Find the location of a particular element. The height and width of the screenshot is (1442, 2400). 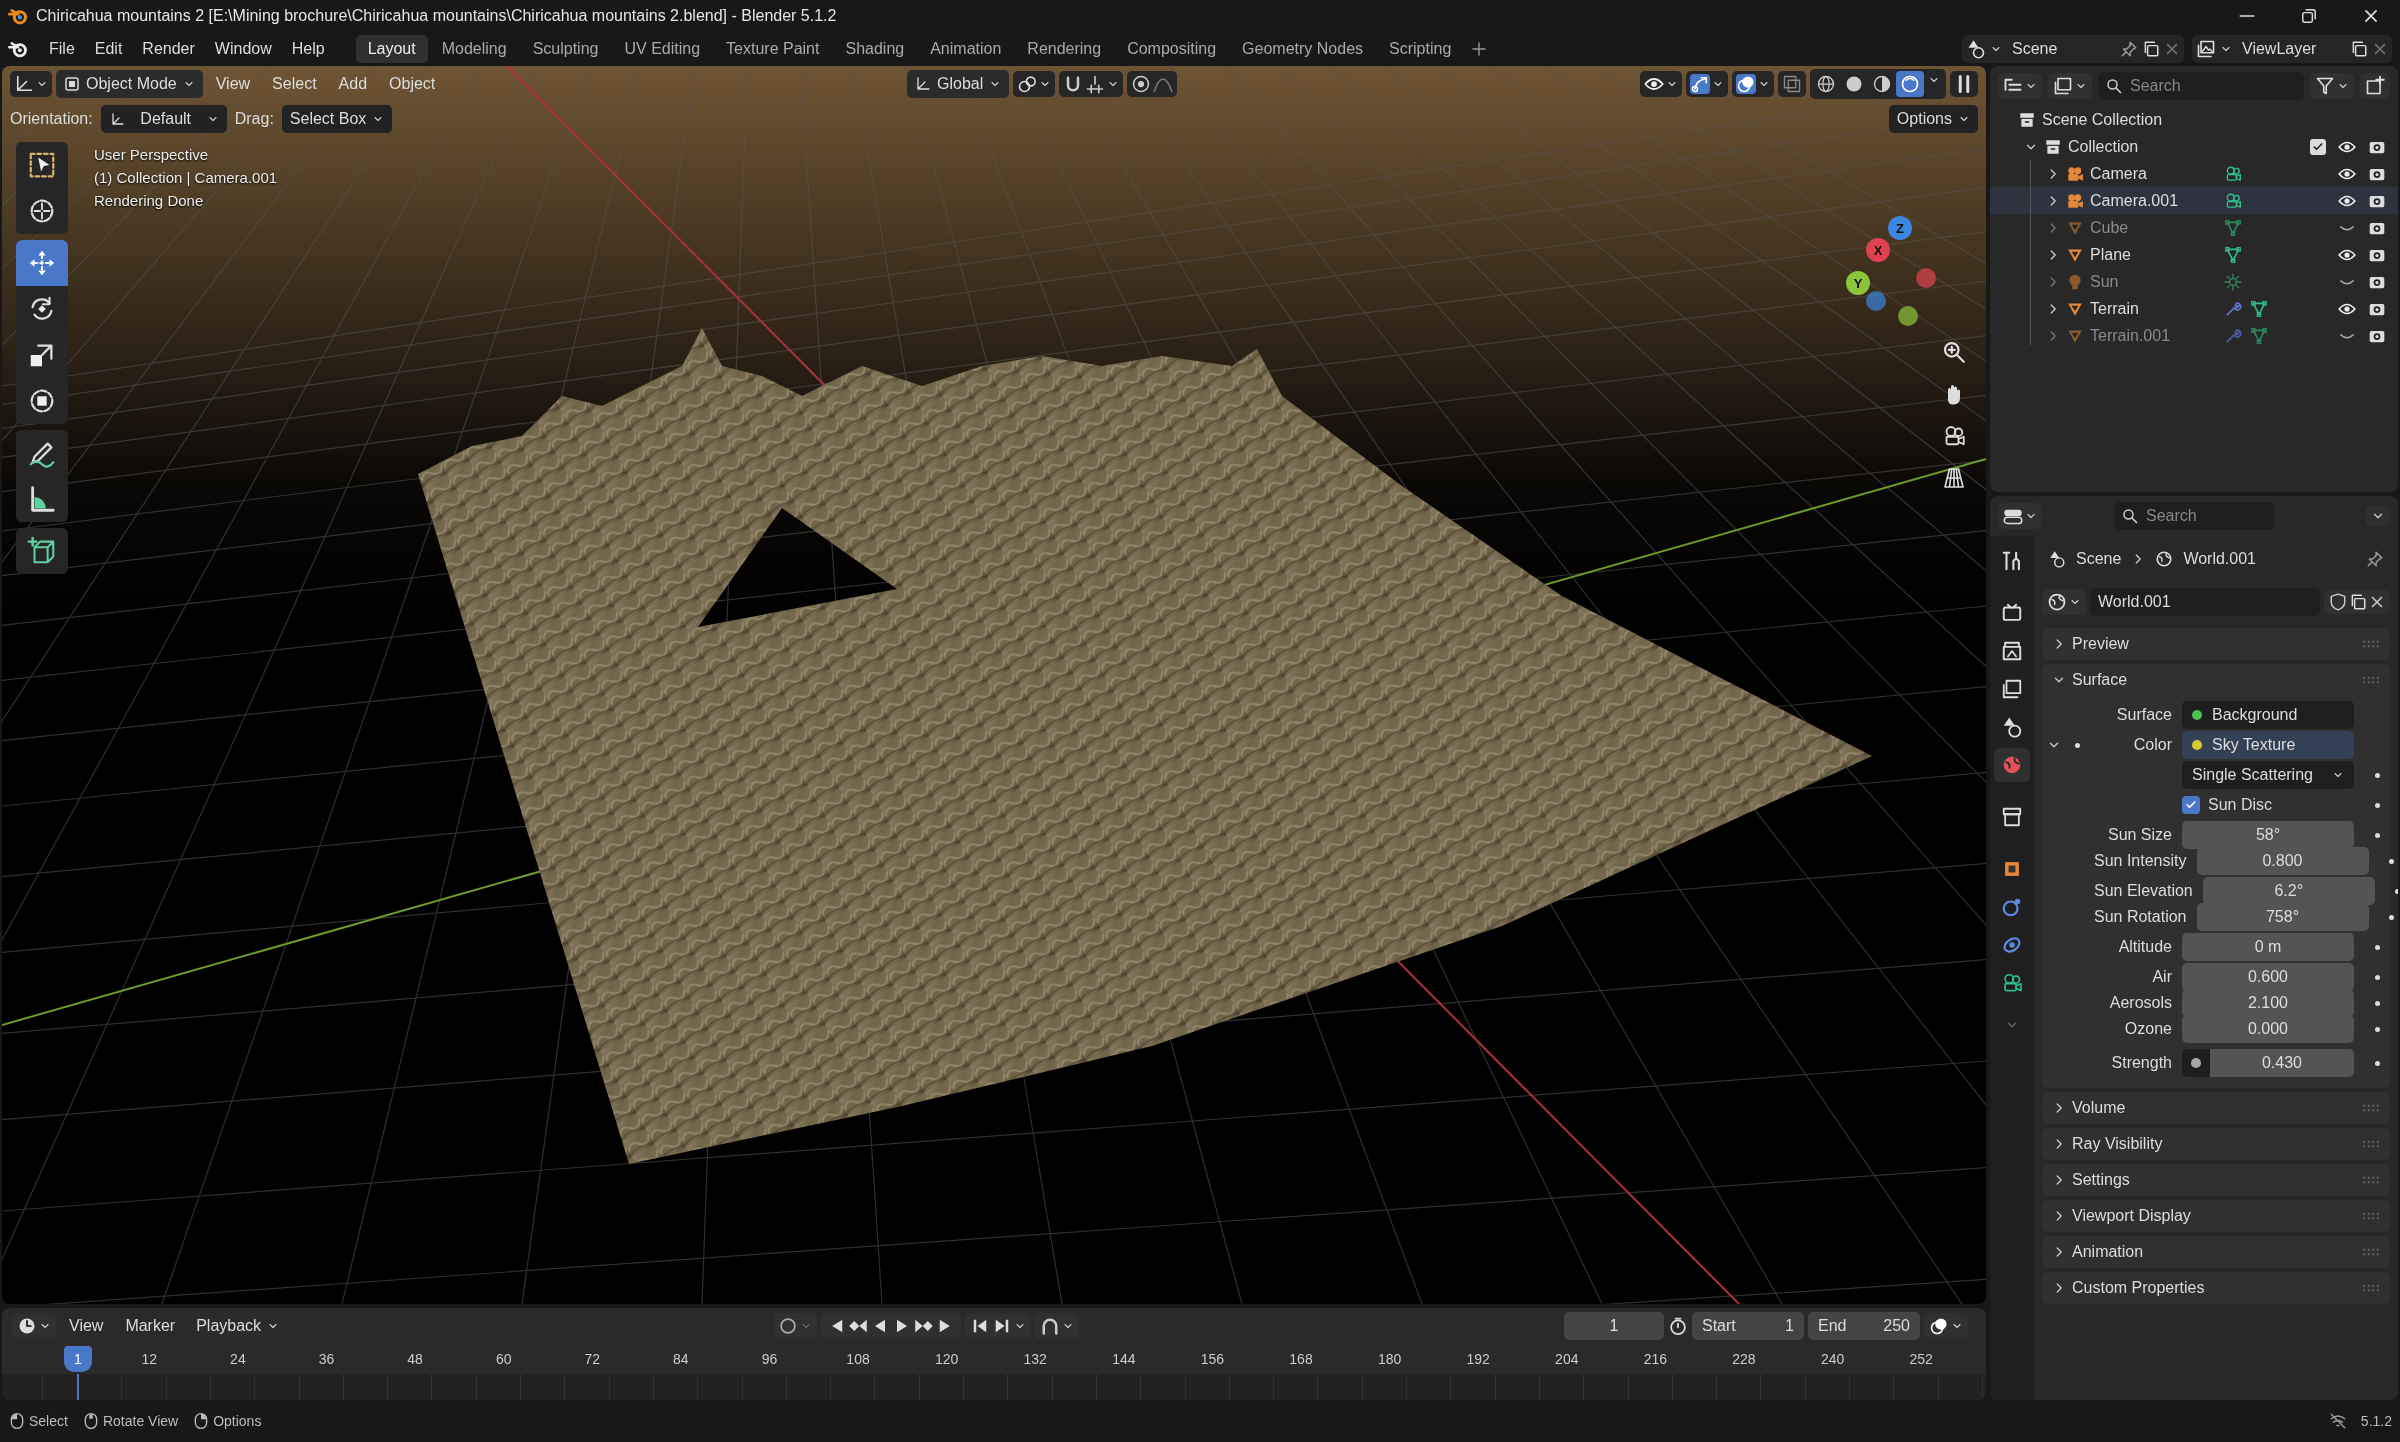

wireframe-sphere-icon is located at coordinates (1826, 84).